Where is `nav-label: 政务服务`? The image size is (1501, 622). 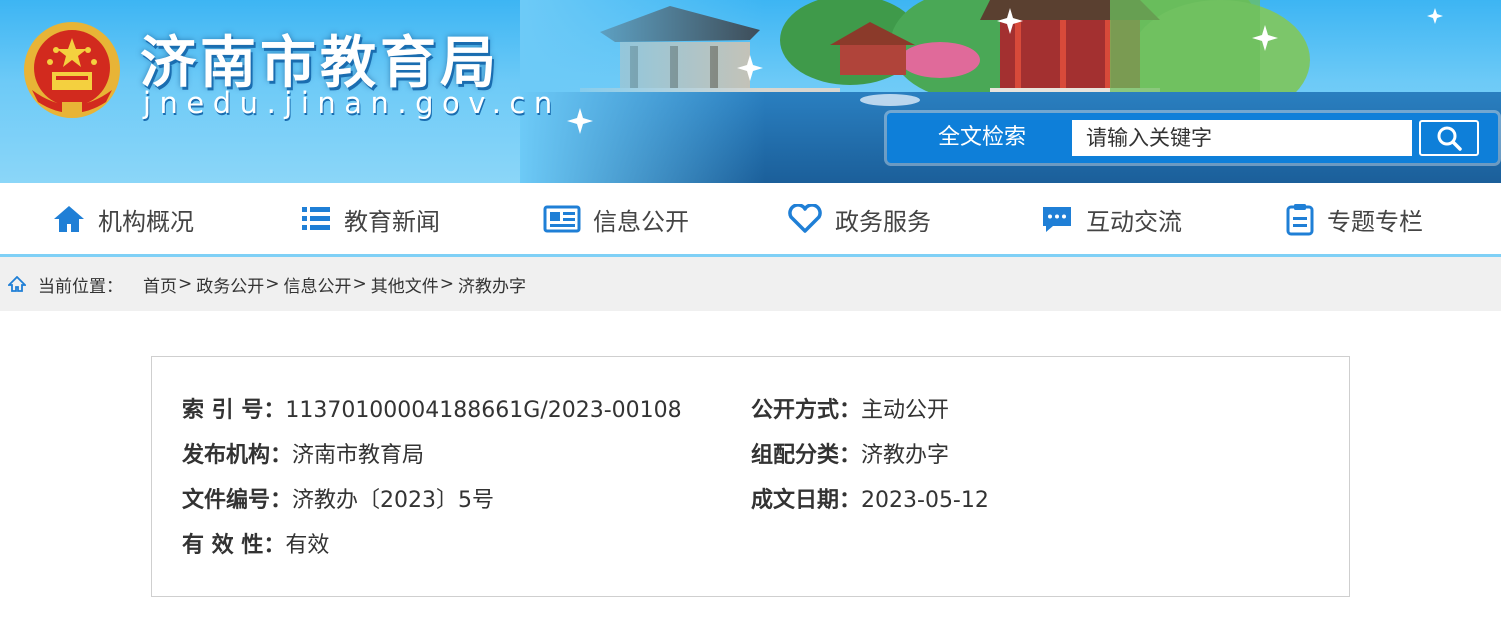
nav-label: 政务服务 is located at coordinates (883, 221).